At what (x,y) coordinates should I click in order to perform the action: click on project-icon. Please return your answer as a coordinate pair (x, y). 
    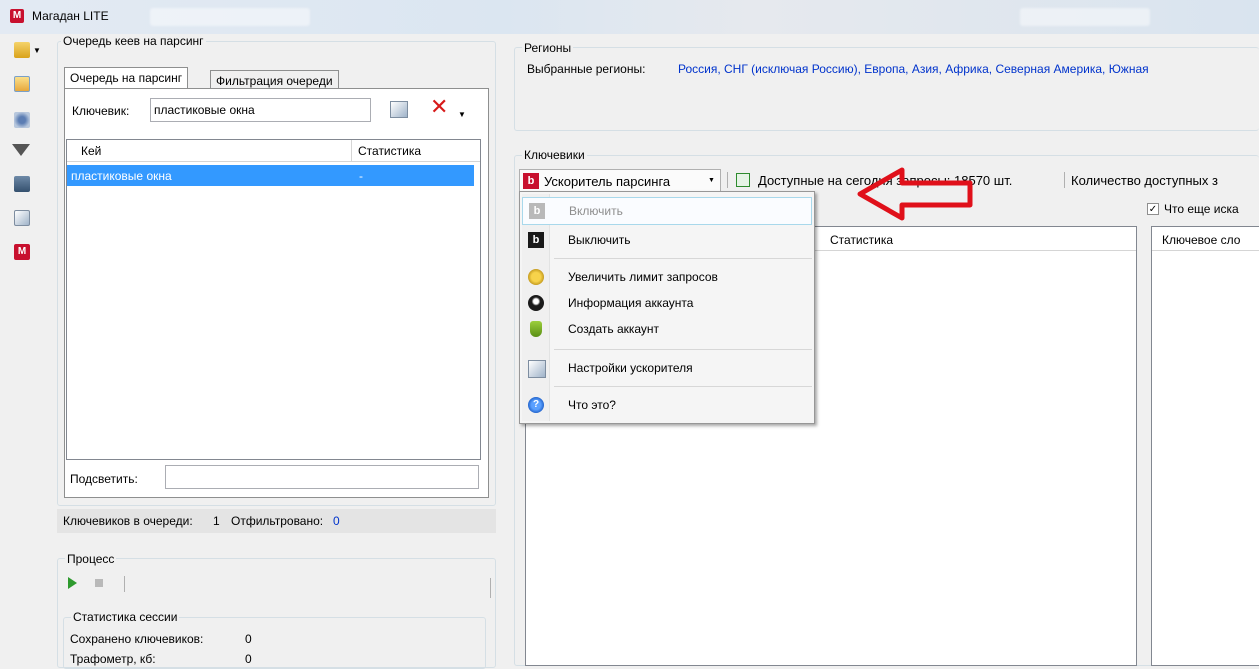
    Looking at the image, I should click on (22, 50).